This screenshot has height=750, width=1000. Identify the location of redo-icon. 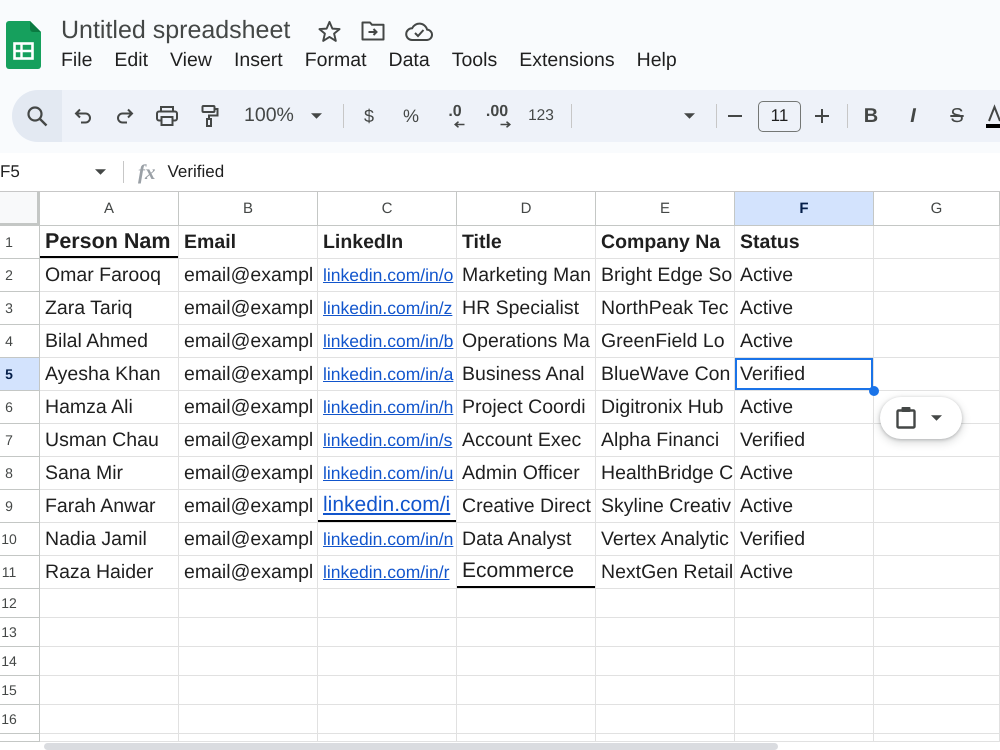
(125, 116).